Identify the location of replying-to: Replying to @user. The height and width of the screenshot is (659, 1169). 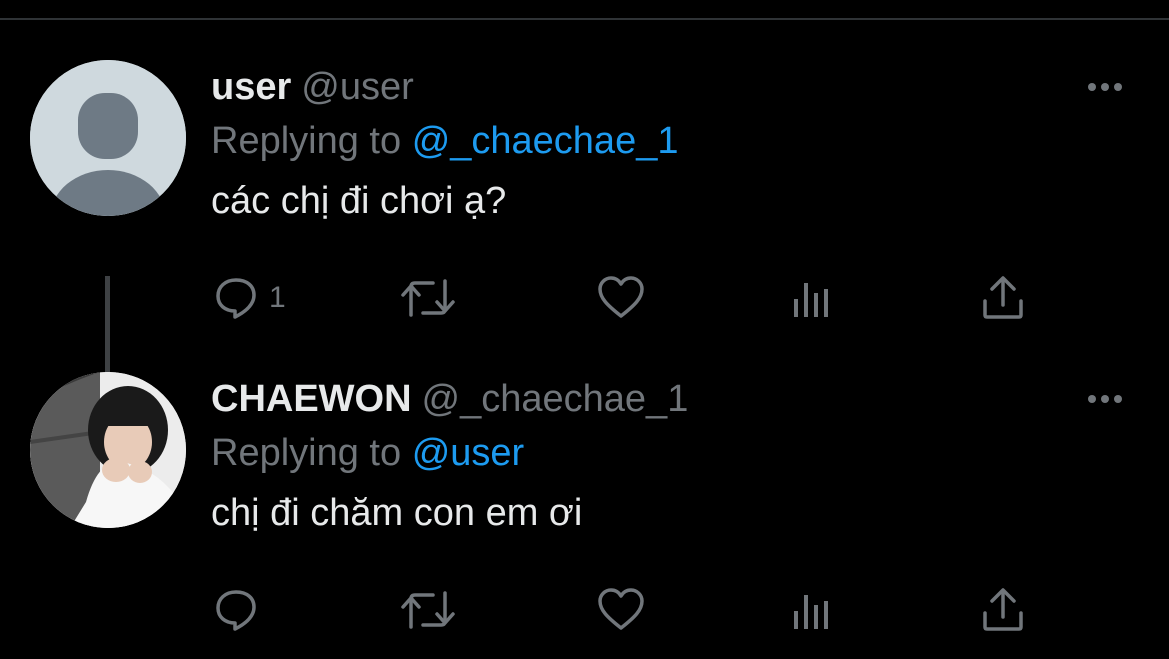
(641, 453).